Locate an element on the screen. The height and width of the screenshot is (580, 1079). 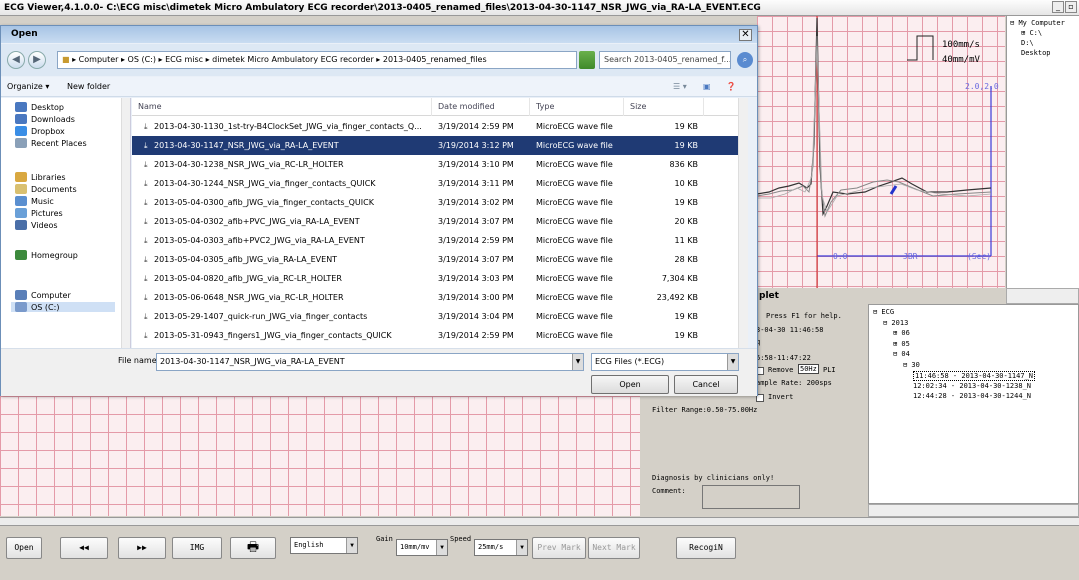
organize-button: Organize ▾ is located at coordinates (28, 87).